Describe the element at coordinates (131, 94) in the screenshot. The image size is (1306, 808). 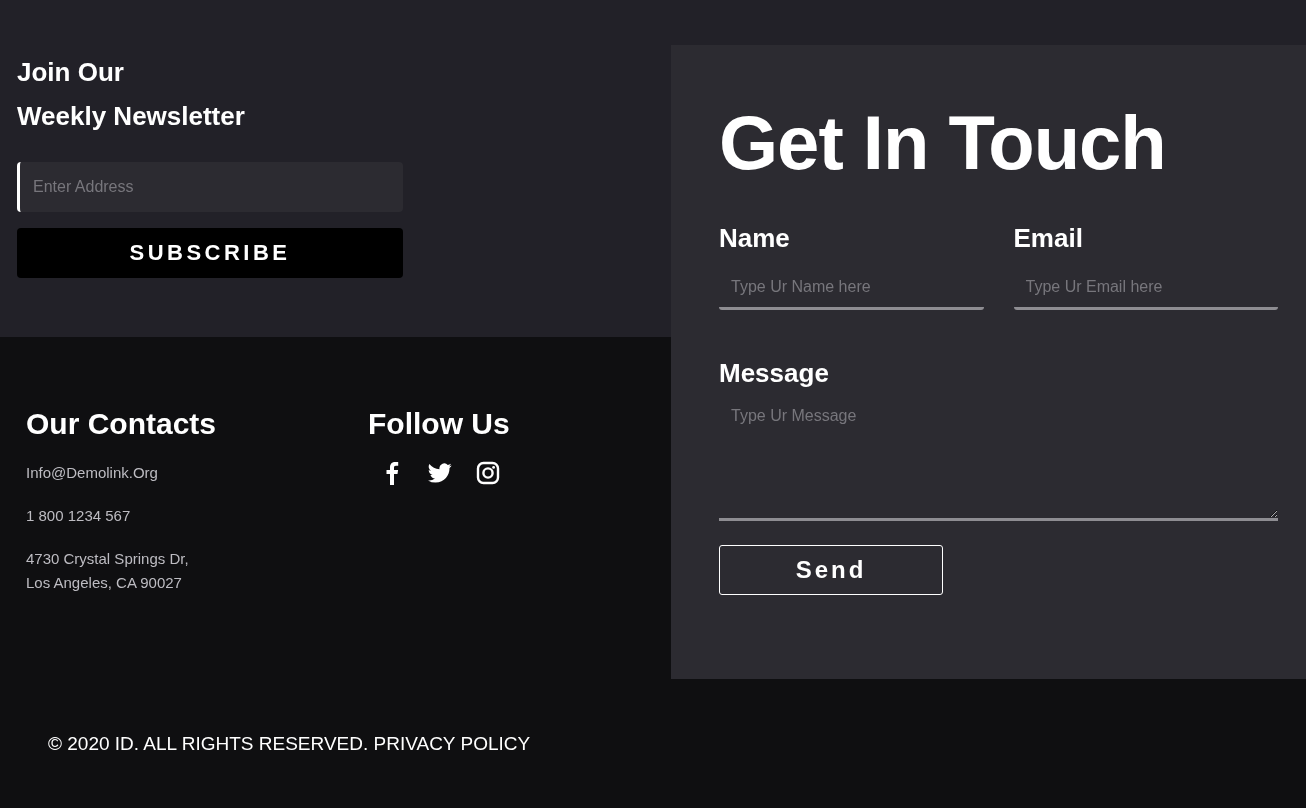
I see `newsletter-heading: Join Our Weekly Newsletter` at that location.